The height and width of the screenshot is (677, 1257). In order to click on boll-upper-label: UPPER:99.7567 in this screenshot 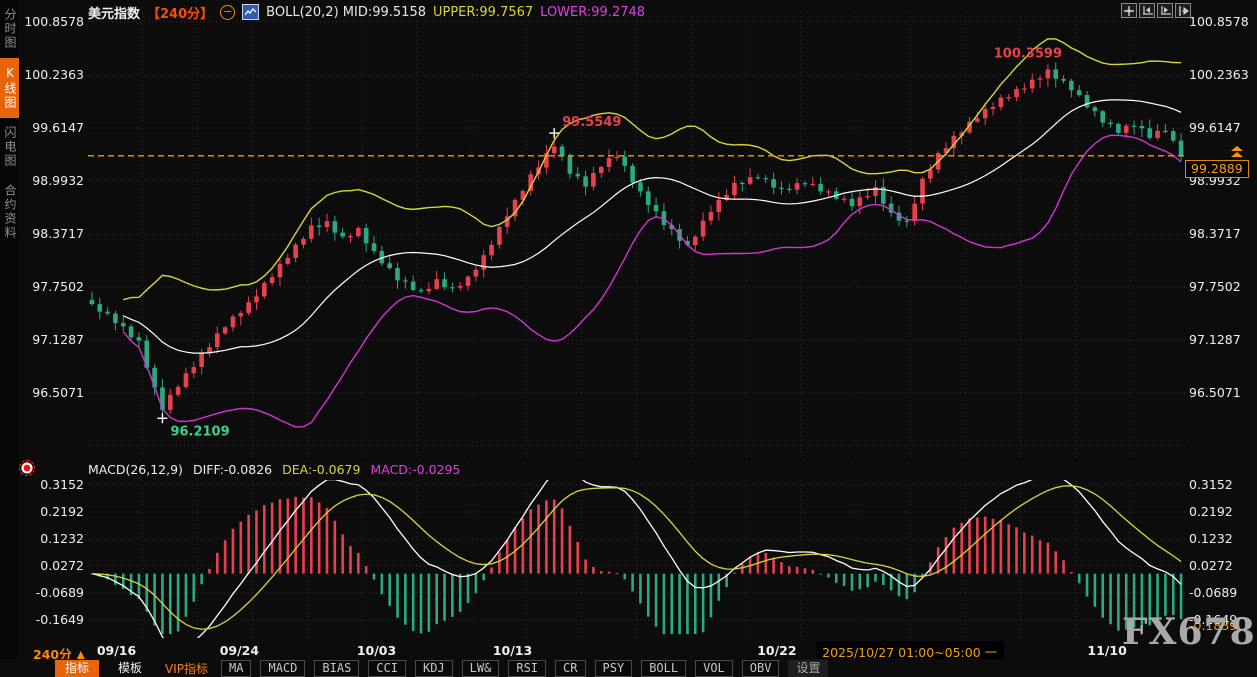, I will do `click(483, 12)`.